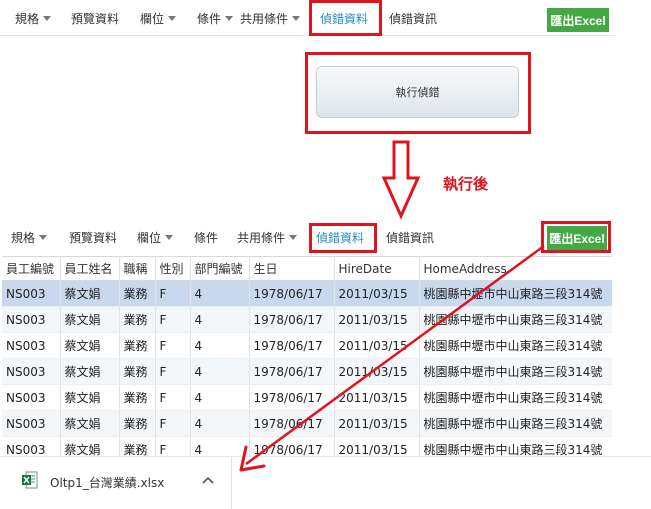  Describe the element at coordinates (345, 18) in the screenshot. I see `highlight-debug-data-top` at that location.